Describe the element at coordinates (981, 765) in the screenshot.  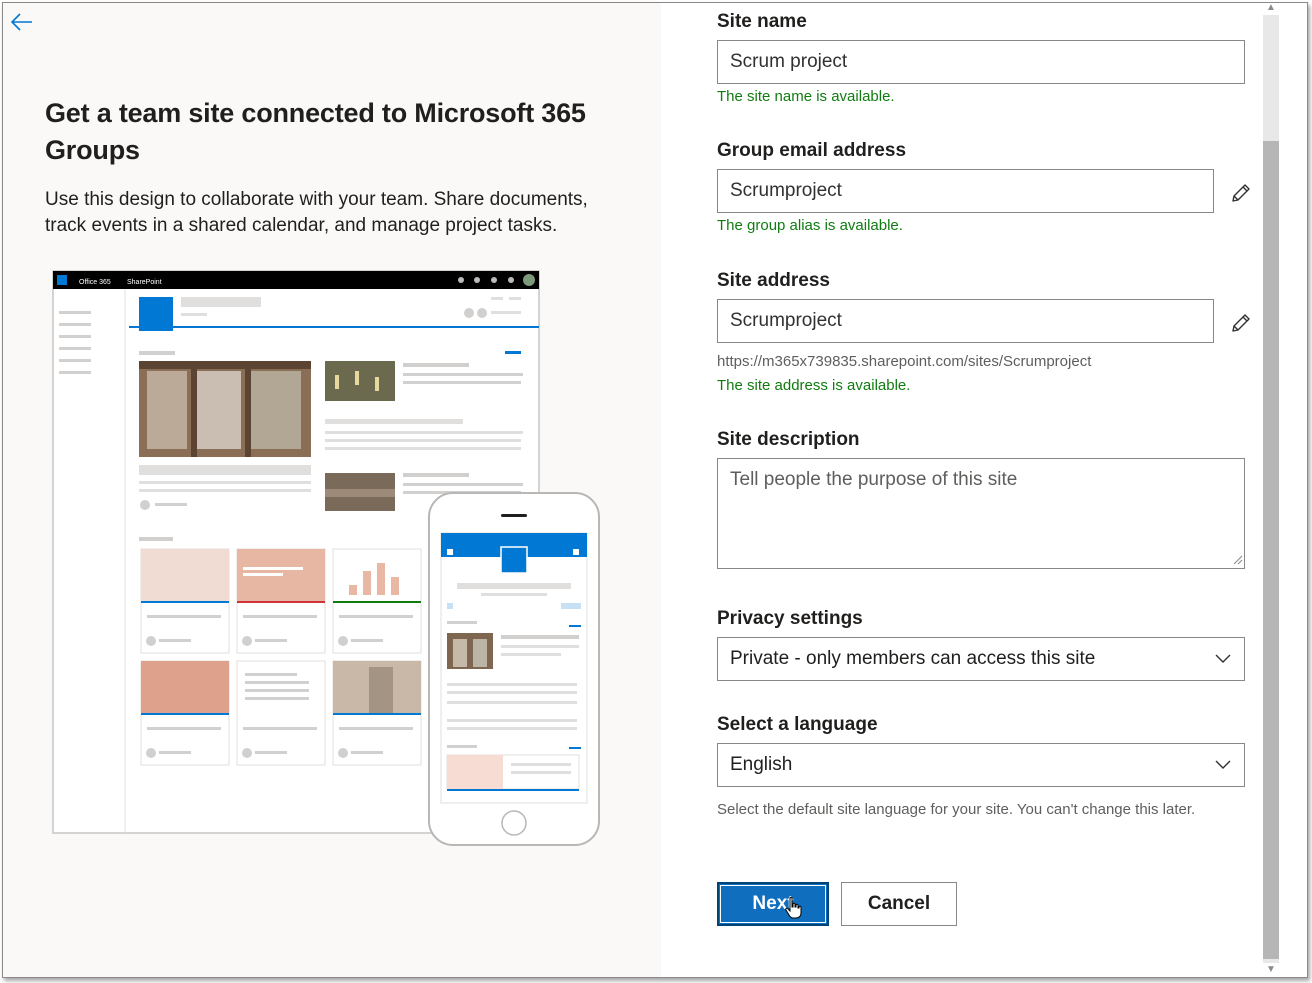
I see `language-dropdown: English` at that location.